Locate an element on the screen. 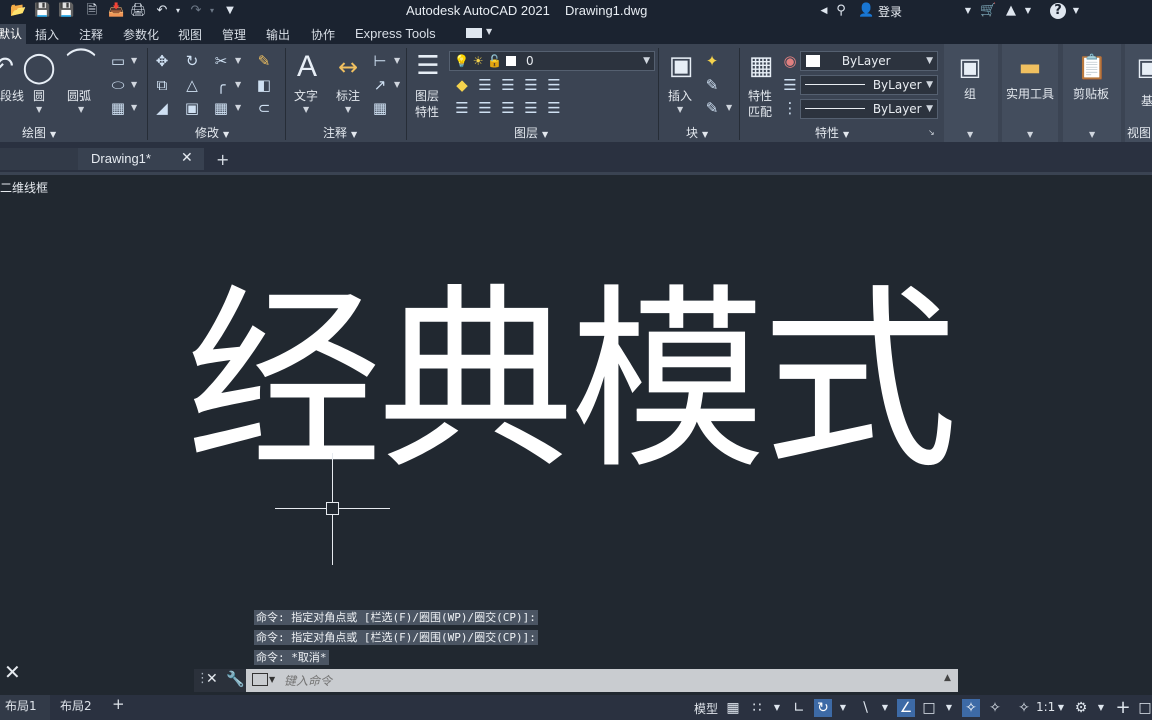 The width and height of the screenshot is (1152, 720). rectangle-icon: ▭ is located at coordinates (118, 61).